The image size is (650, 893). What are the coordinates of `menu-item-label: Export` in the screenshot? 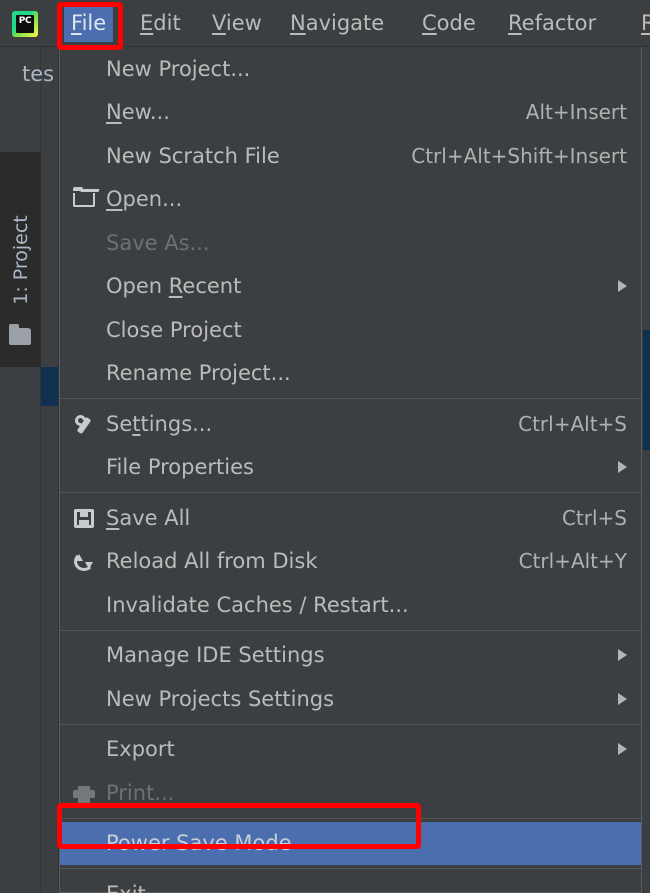 It's located at (140, 749).